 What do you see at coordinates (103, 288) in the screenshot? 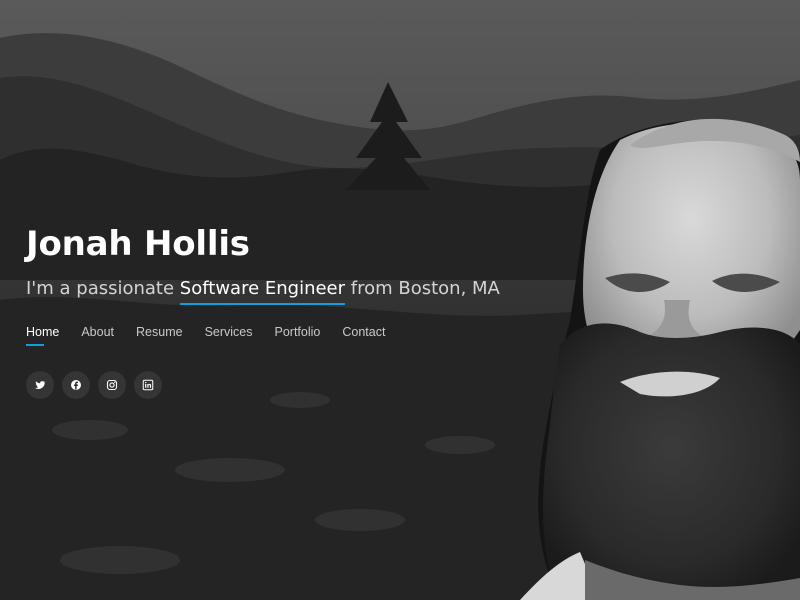
I see `tagline-prefix: I'm a passionate` at bounding box center [103, 288].